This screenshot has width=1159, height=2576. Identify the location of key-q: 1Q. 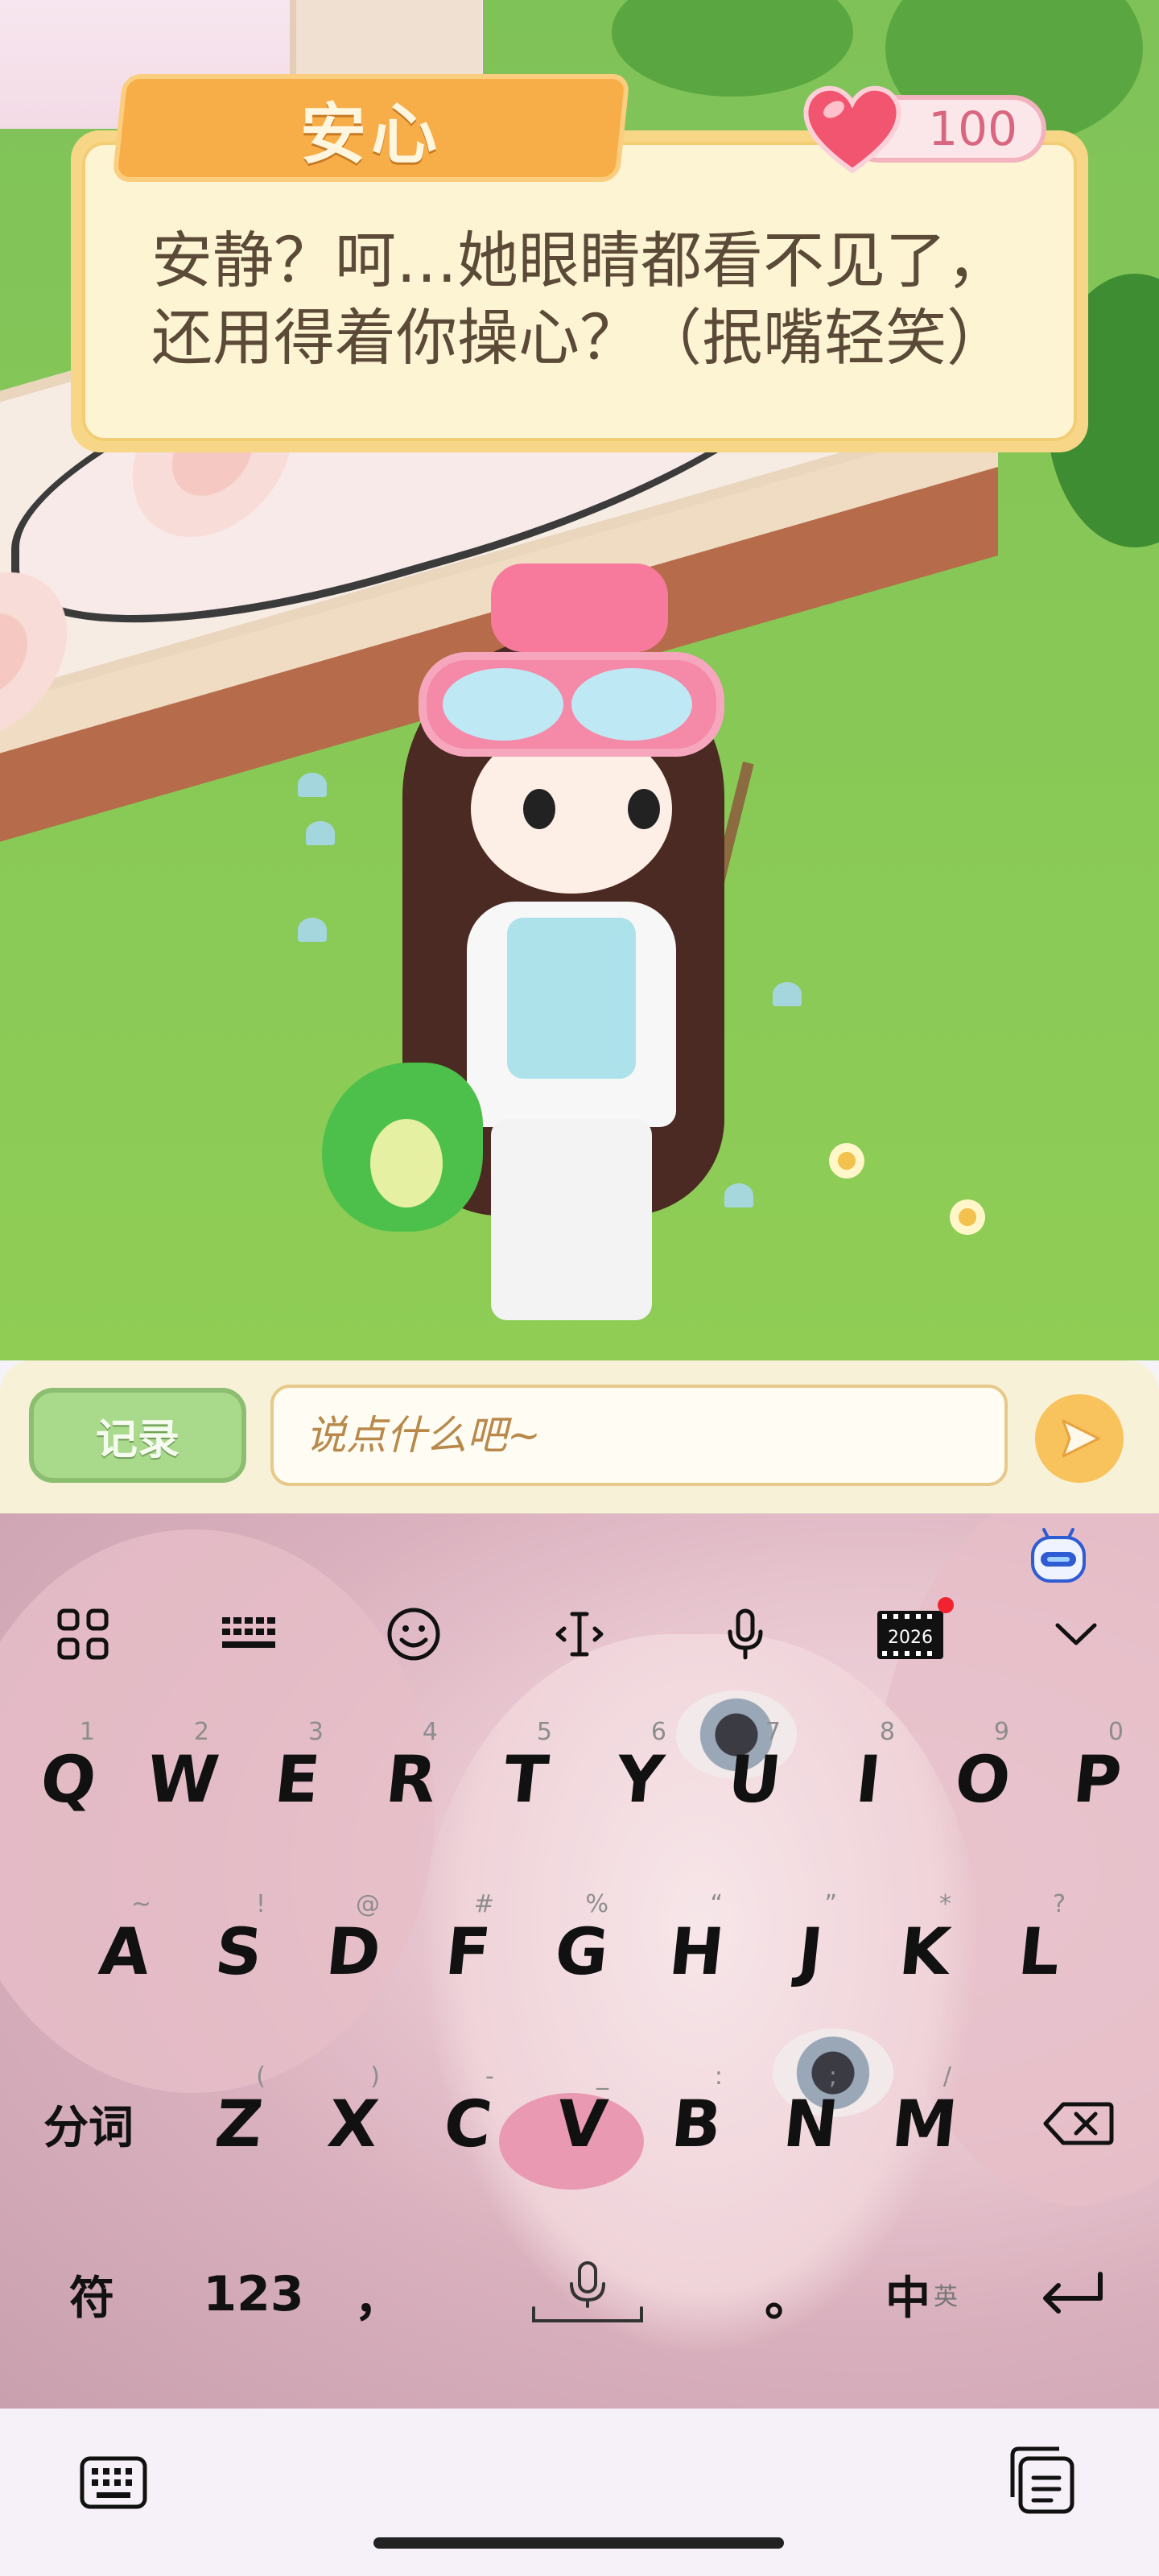
(67, 1779).